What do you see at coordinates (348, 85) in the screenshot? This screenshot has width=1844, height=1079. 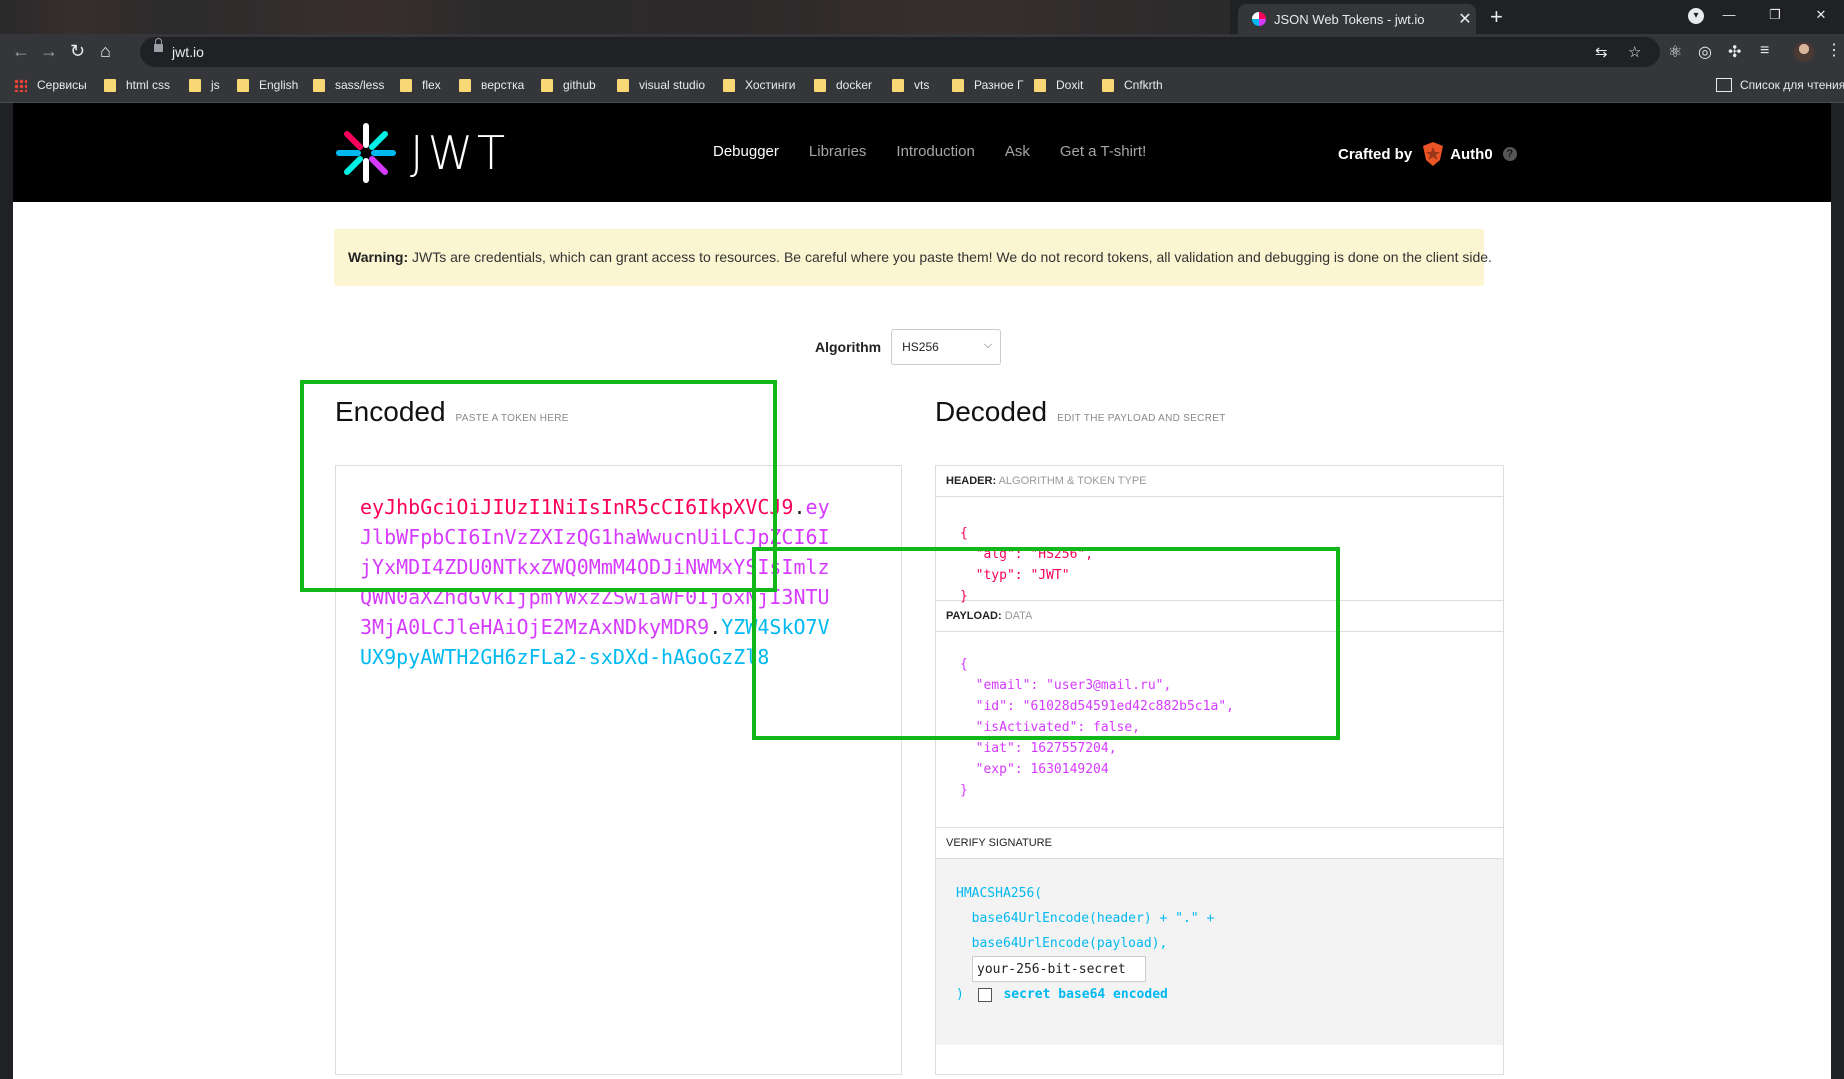 I see `bookmark-folder: sass/less` at bounding box center [348, 85].